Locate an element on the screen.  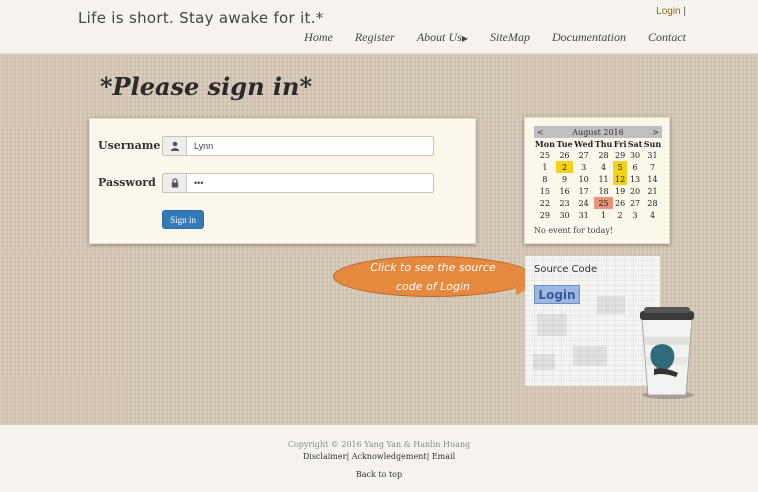
coffee-cup-icon is located at coordinates (667, 353).